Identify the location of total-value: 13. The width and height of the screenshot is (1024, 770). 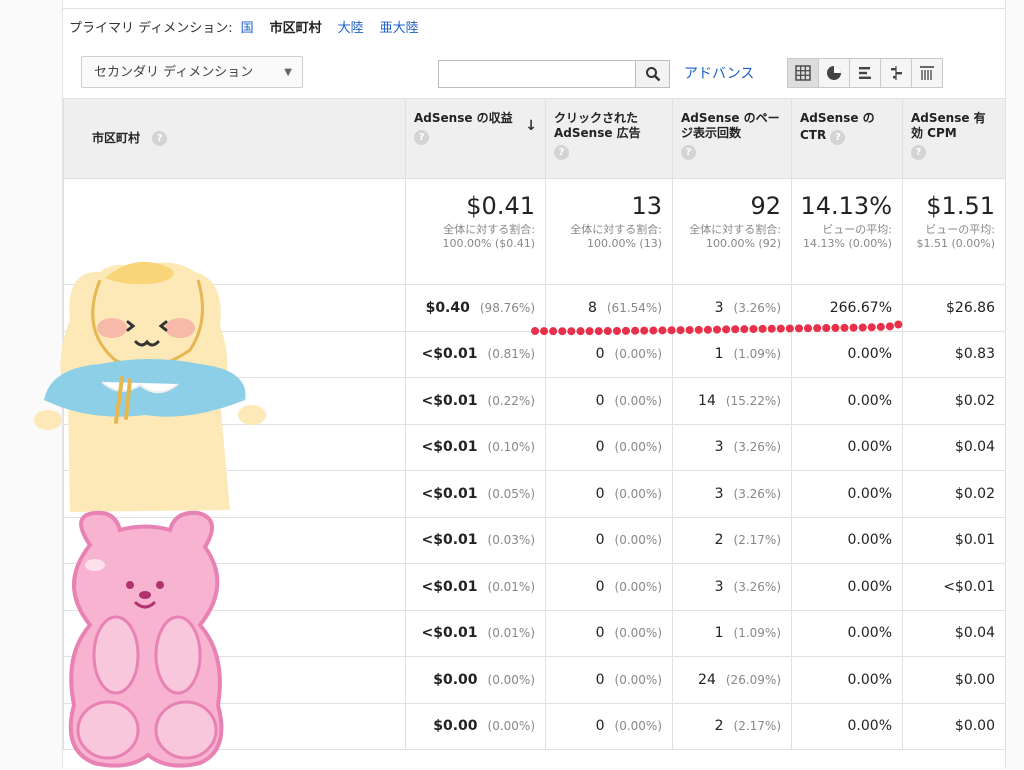
(646, 206).